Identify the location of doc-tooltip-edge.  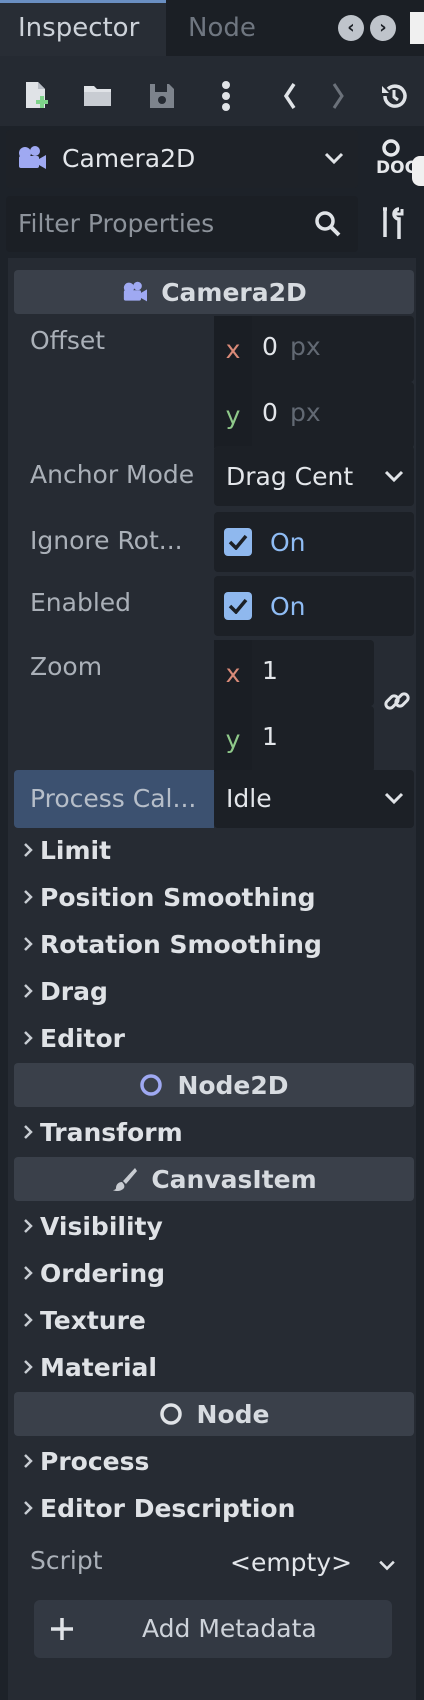
(418, 171).